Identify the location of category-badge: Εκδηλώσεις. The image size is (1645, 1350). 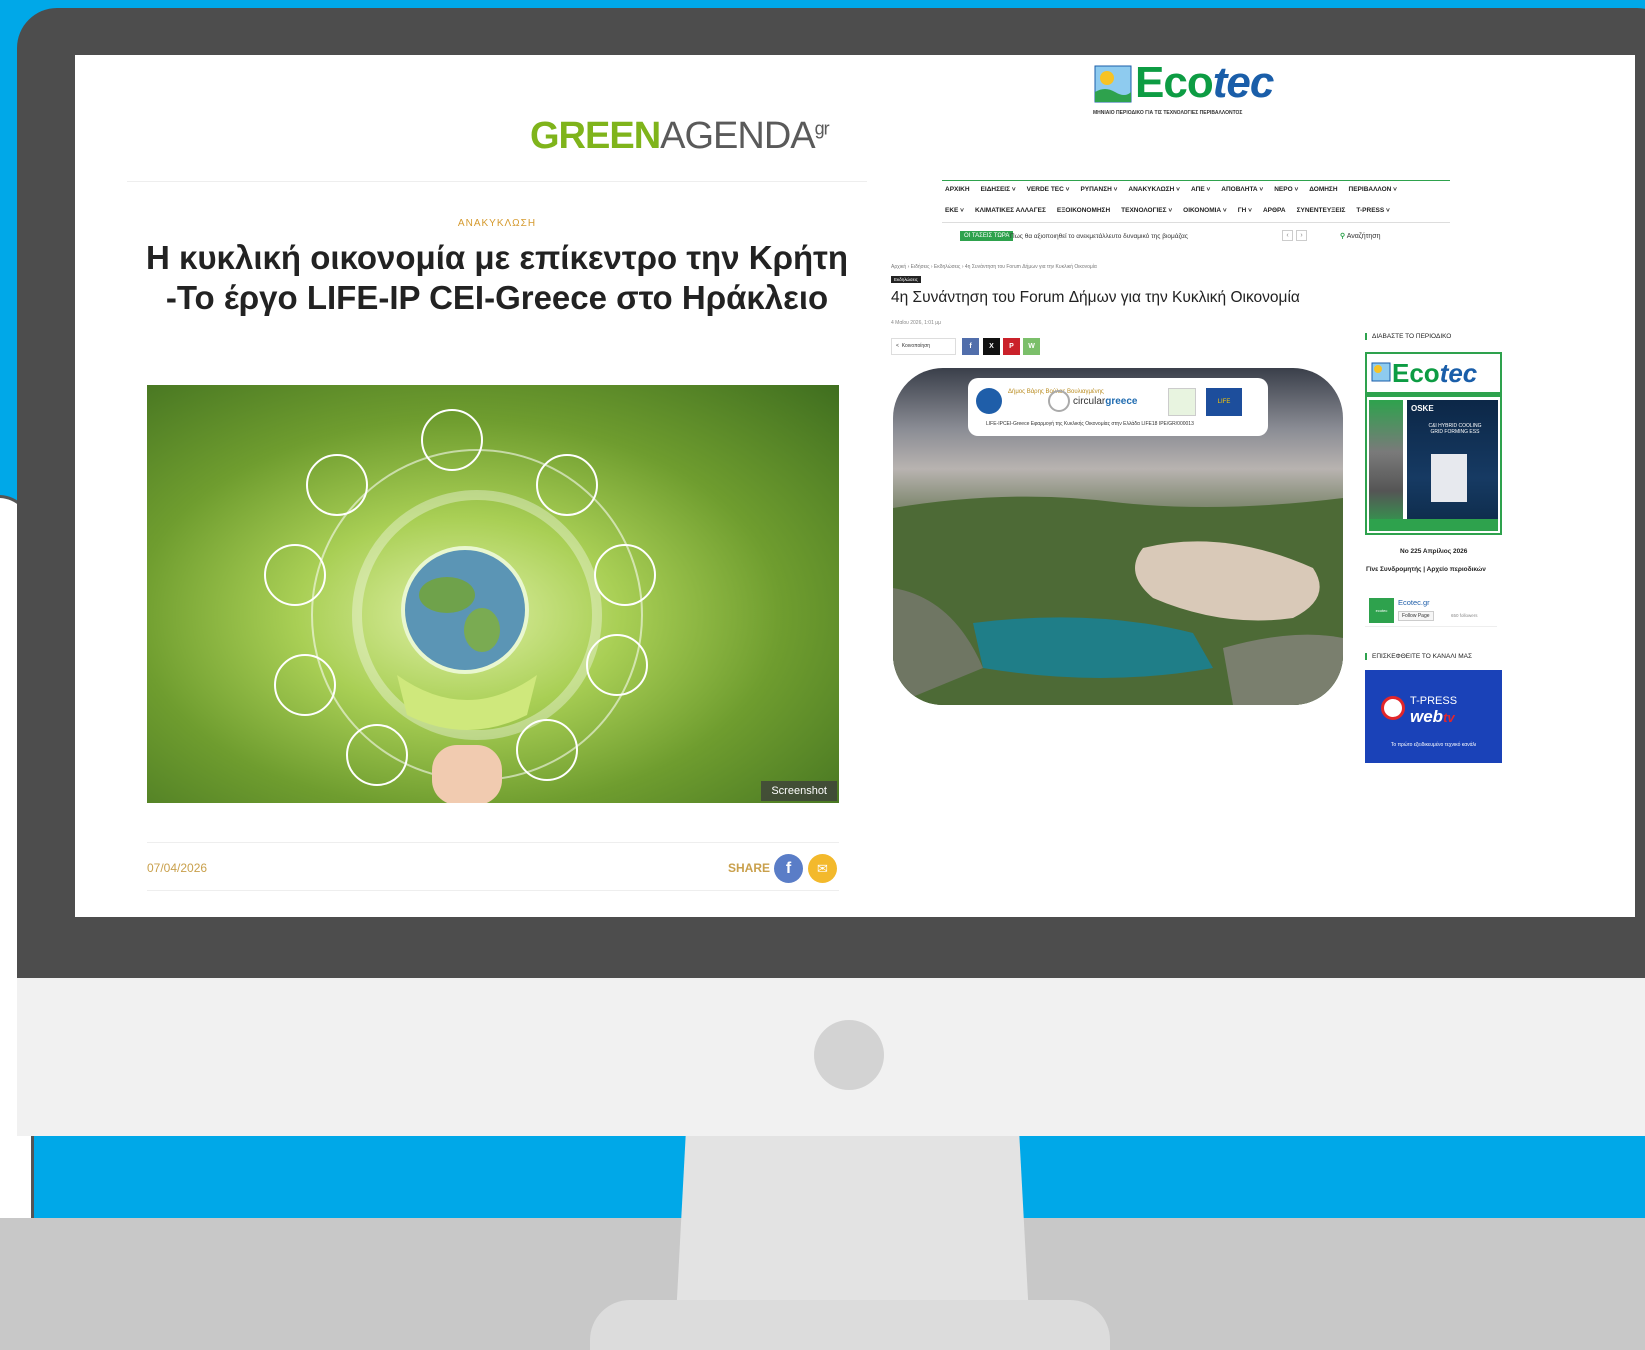
(906, 279).